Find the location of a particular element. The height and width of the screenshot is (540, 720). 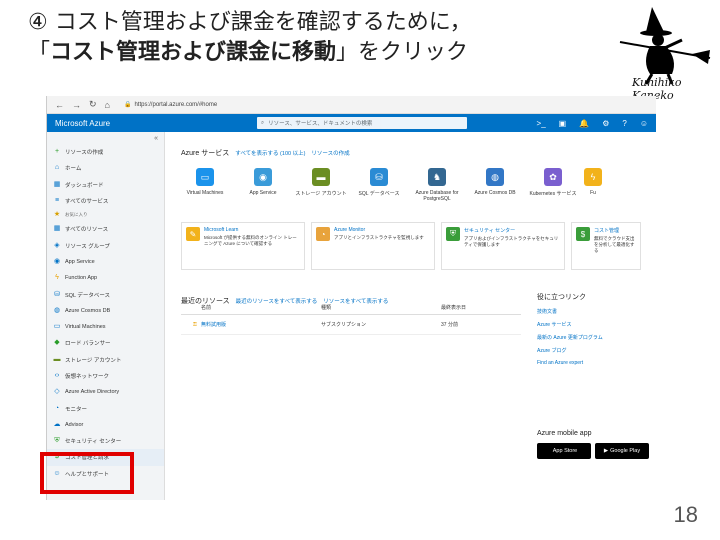

db-icon: ⛁ is located at coordinates (57, 294).